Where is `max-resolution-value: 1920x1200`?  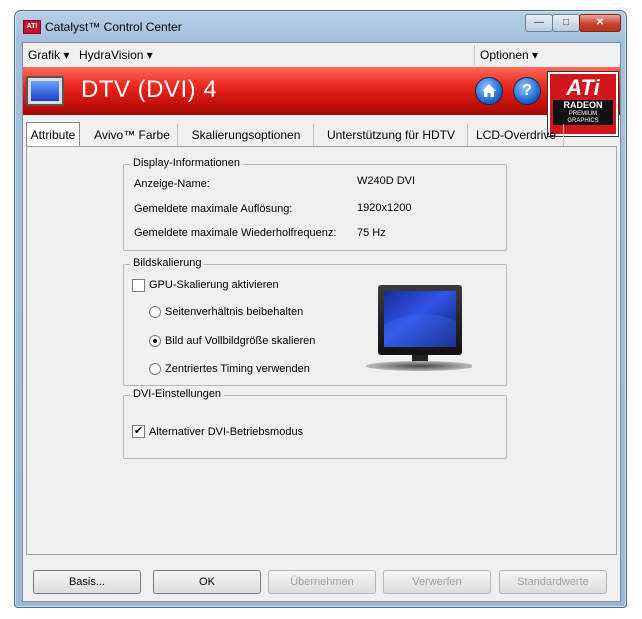 max-resolution-value: 1920x1200 is located at coordinates (384, 208).